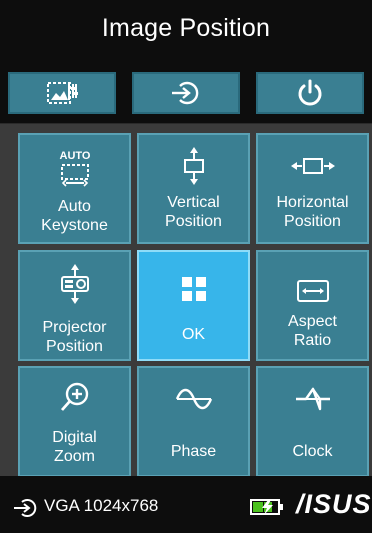  I want to click on source-resolution: VGA 1024x768, so click(101, 505).